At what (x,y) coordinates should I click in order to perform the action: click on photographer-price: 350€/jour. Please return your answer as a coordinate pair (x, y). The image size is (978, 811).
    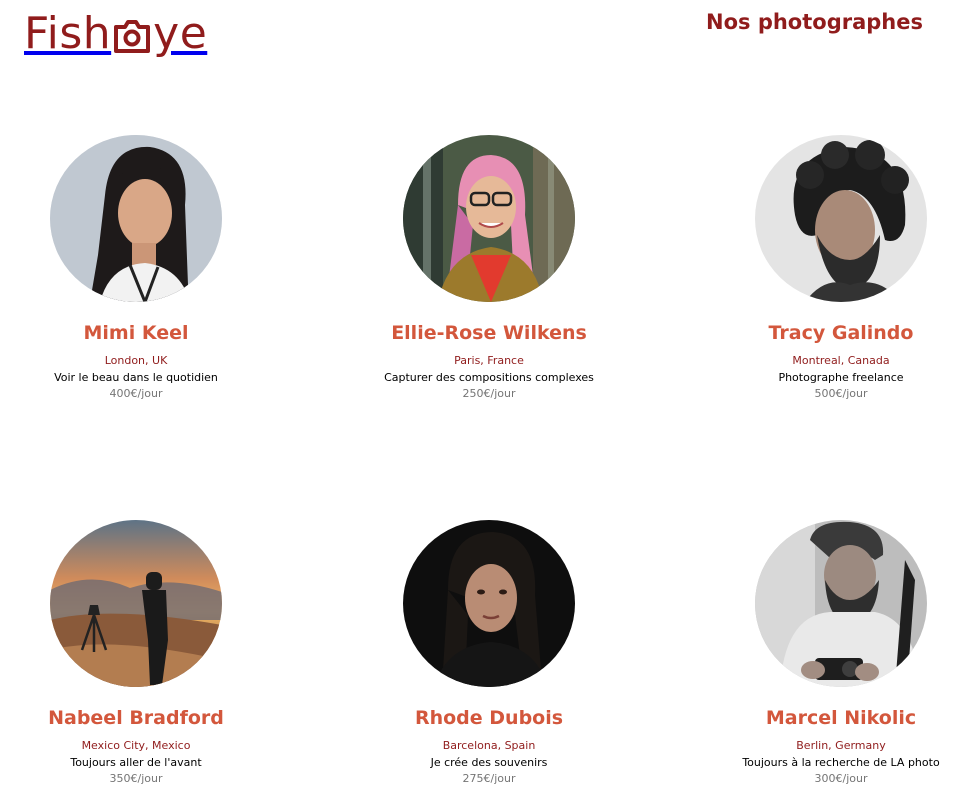
    Looking at the image, I should click on (136, 778).